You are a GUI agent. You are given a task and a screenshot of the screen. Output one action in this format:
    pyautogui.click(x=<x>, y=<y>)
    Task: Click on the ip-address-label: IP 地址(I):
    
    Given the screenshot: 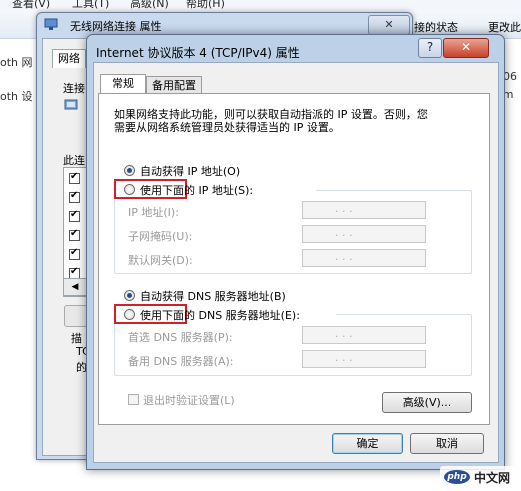 What is the action you would take?
    pyautogui.click(x=153, y=212)
    